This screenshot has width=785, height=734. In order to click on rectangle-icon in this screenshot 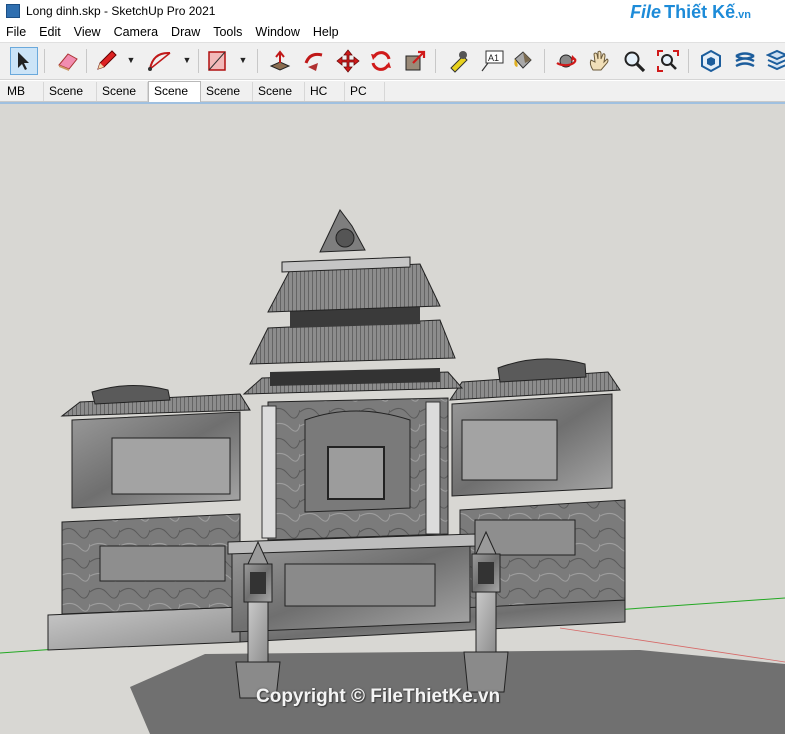, I will do `click(217, 61)`.